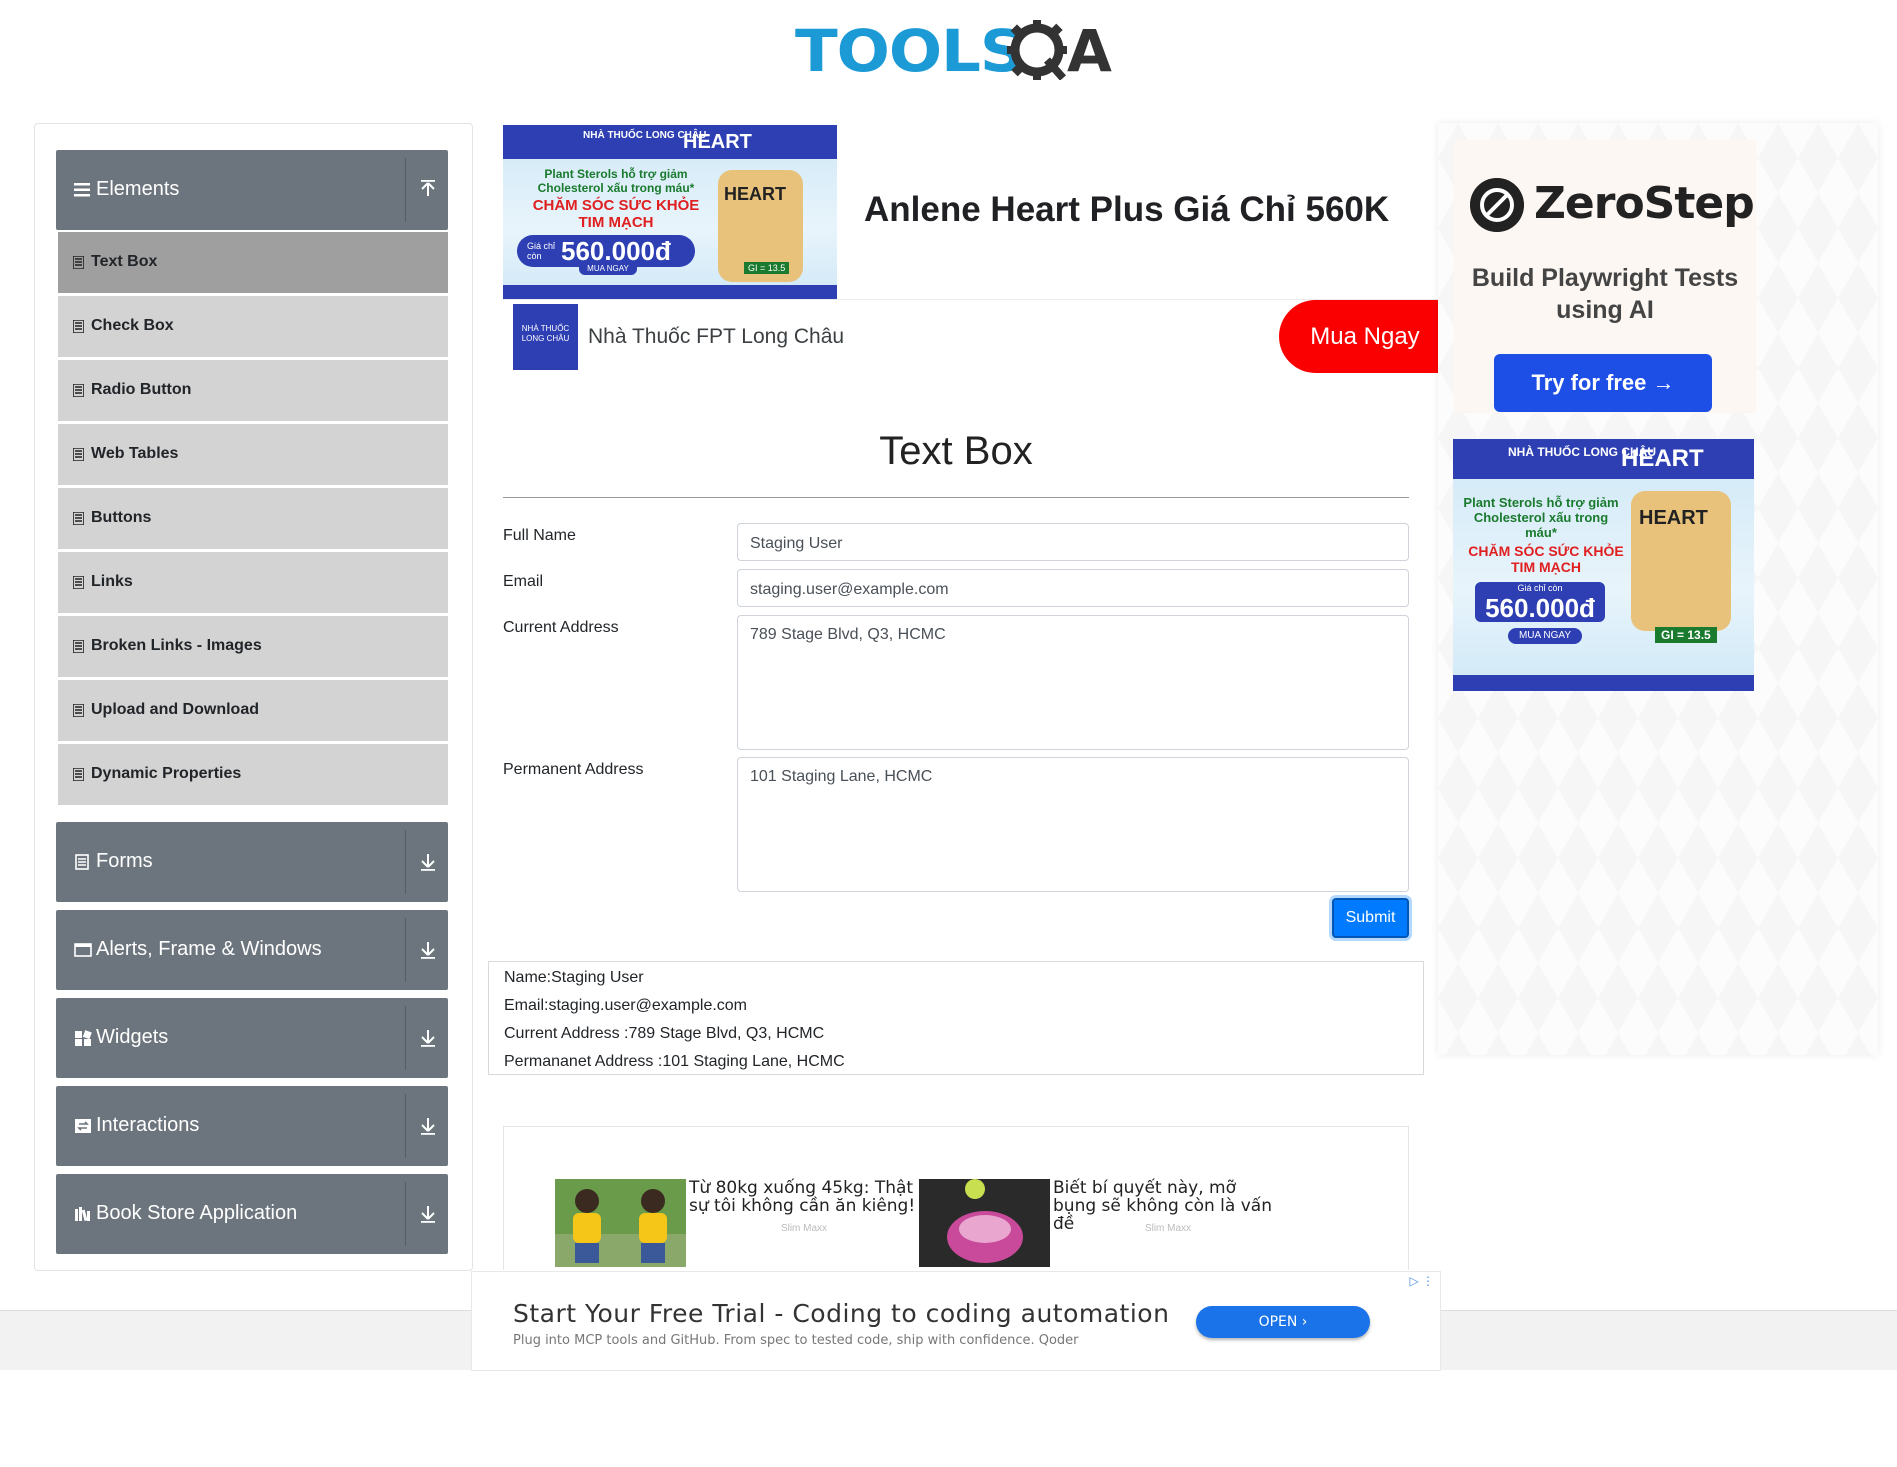 The image size is (1897, 1467). Describe the element at coordinates (176, 645) in the screenshot. I see `menu-item-label: Broken Links - Images` at that location.